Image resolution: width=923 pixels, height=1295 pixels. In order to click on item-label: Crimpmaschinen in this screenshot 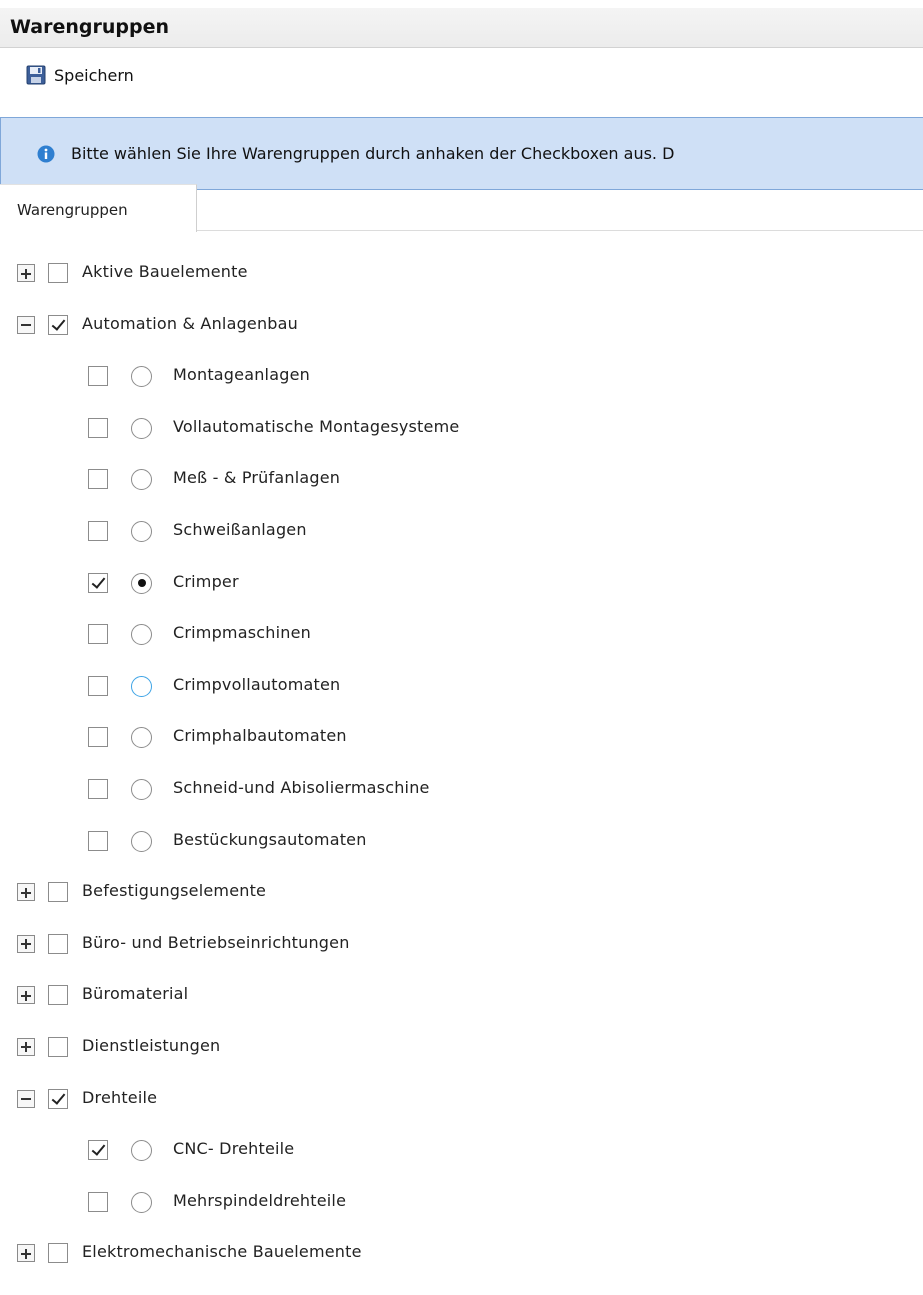, I will do `click(242, 633)`.